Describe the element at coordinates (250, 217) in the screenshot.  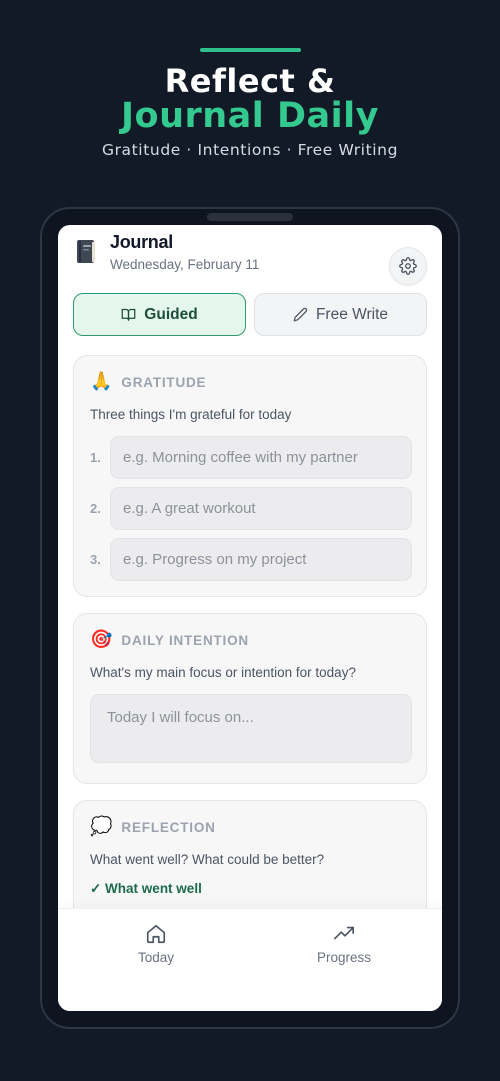
I see `phone-speaker` at that location.